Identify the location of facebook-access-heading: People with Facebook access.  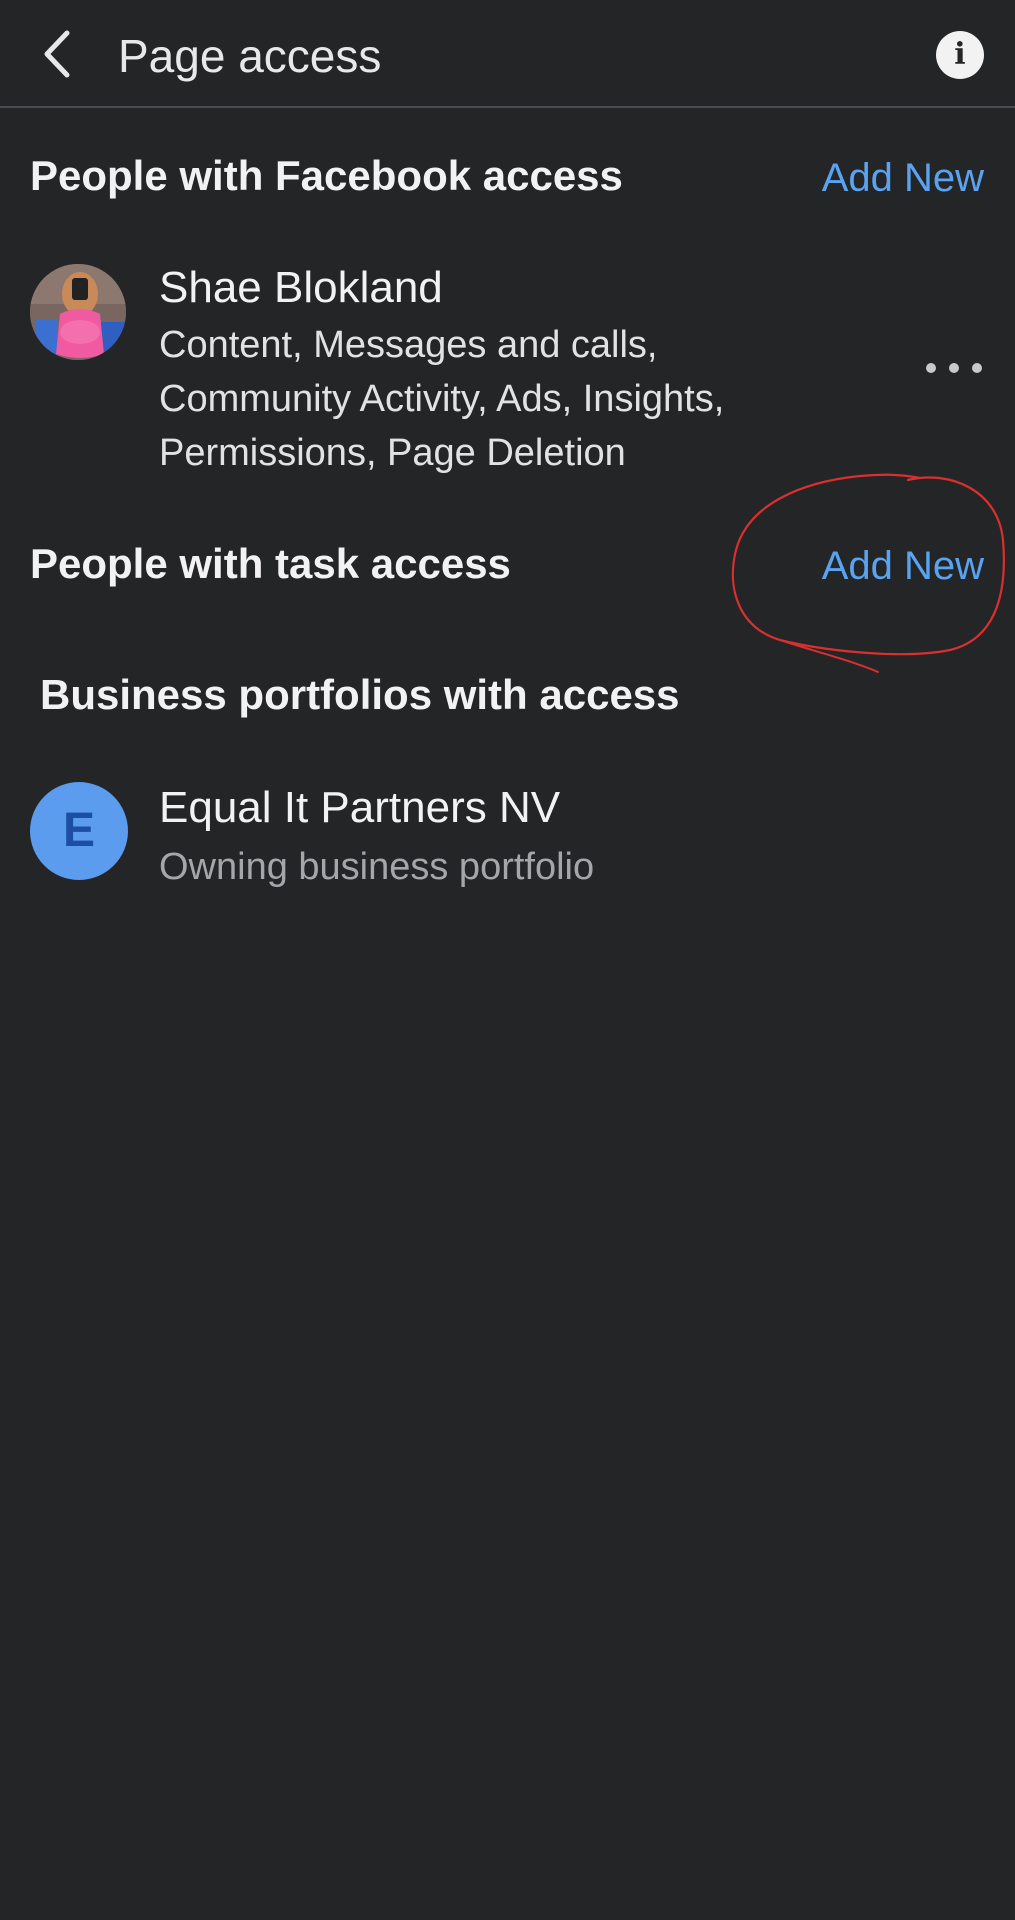
(326, 175).